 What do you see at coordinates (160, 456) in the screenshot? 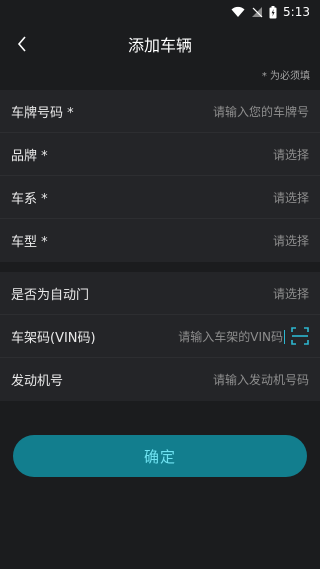
I see `confirm-button: 确定` at bounding box center [160, 456].